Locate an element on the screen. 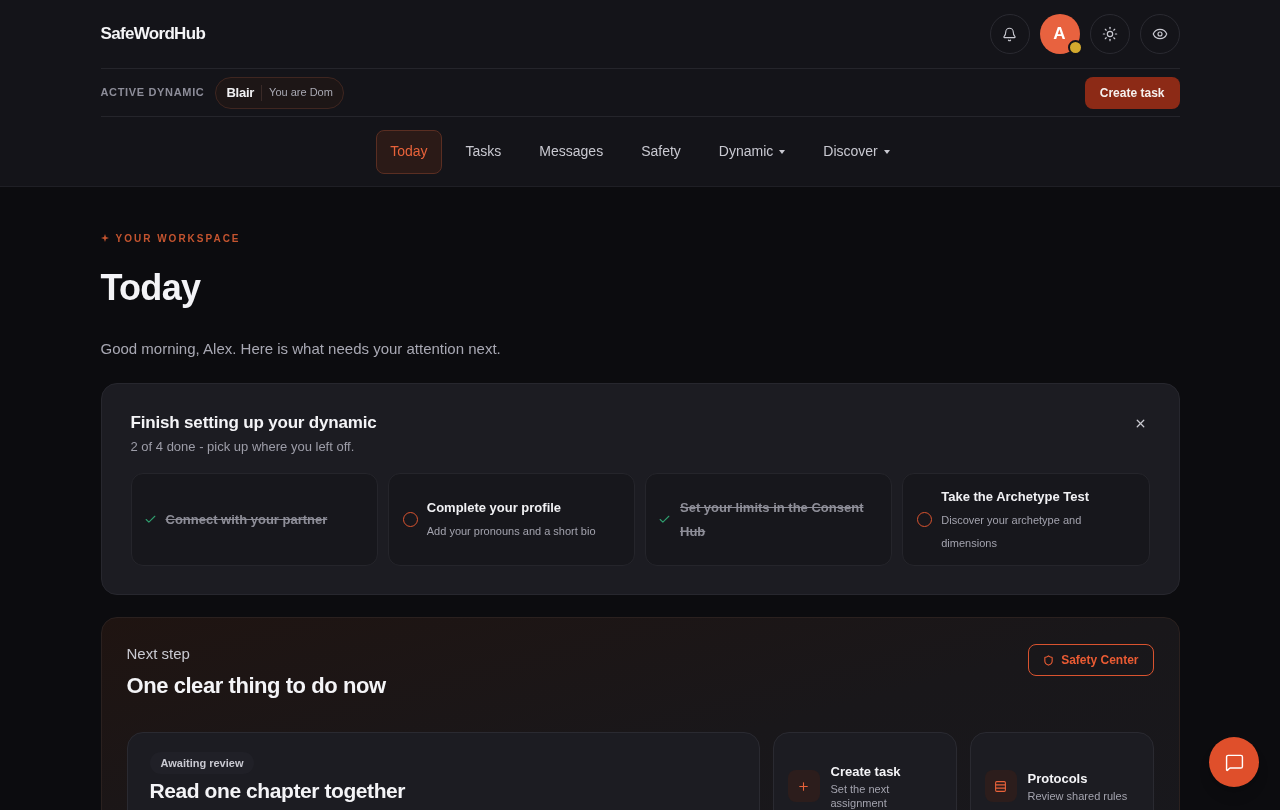  shield-icon is located at coordinates (1049, 660).